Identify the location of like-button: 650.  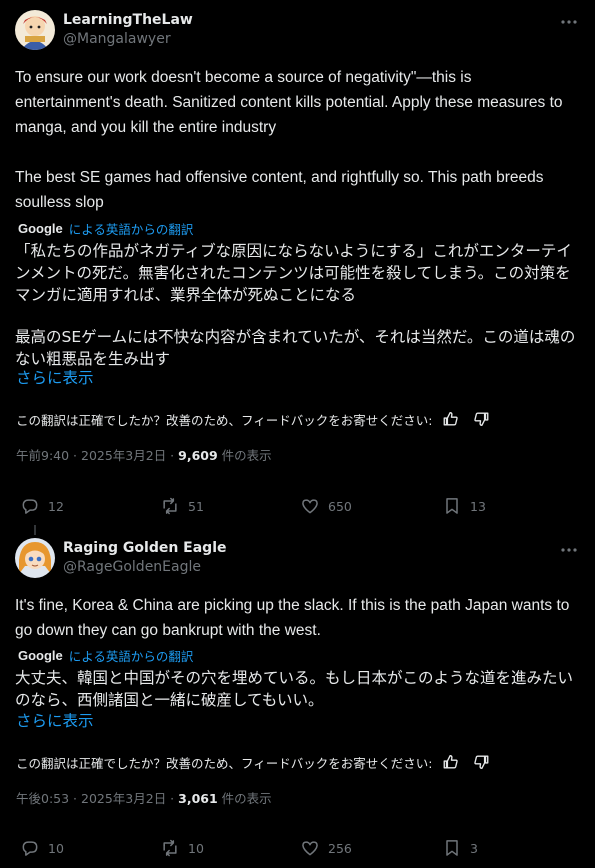
(326, 506).